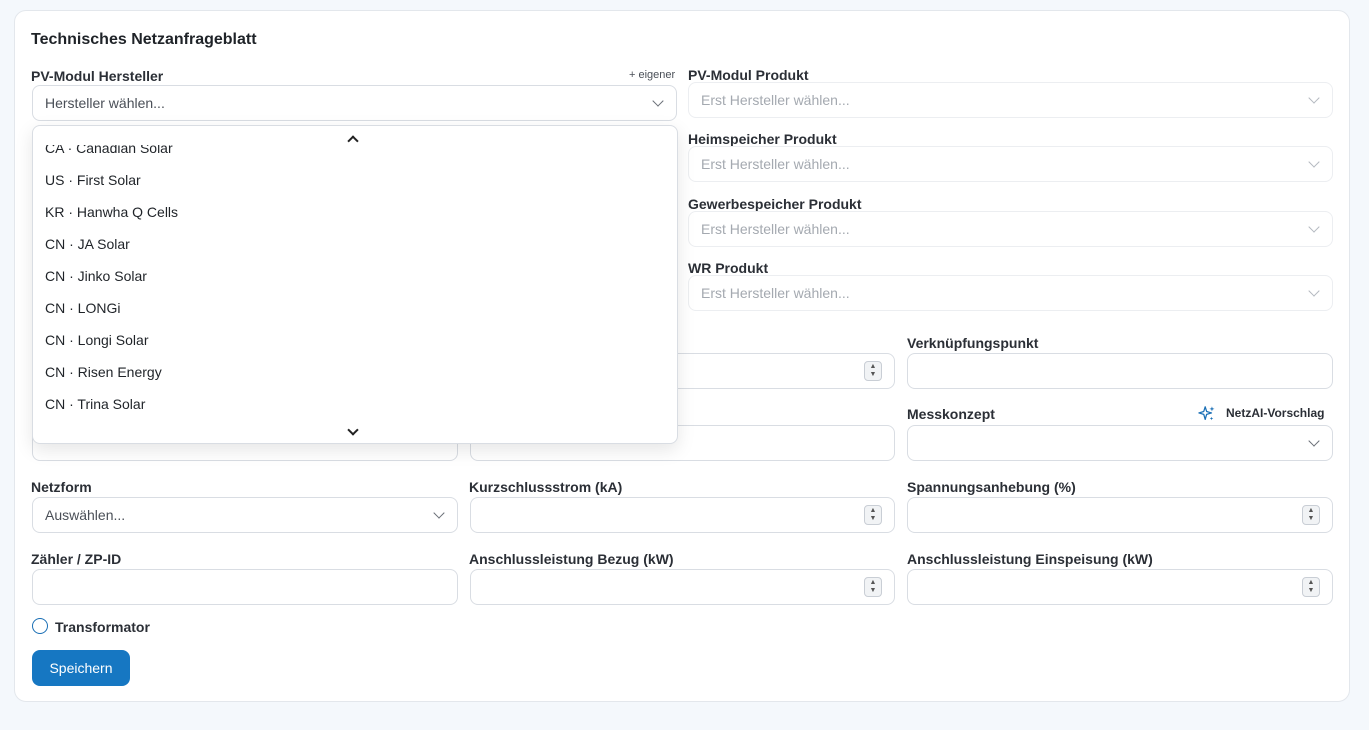  What do you see at coordinates (991, 487) in the screenshot?
I see `spannungsanhebung-label: Spannungsanhebung (%)` at bounding box center [991, 487].